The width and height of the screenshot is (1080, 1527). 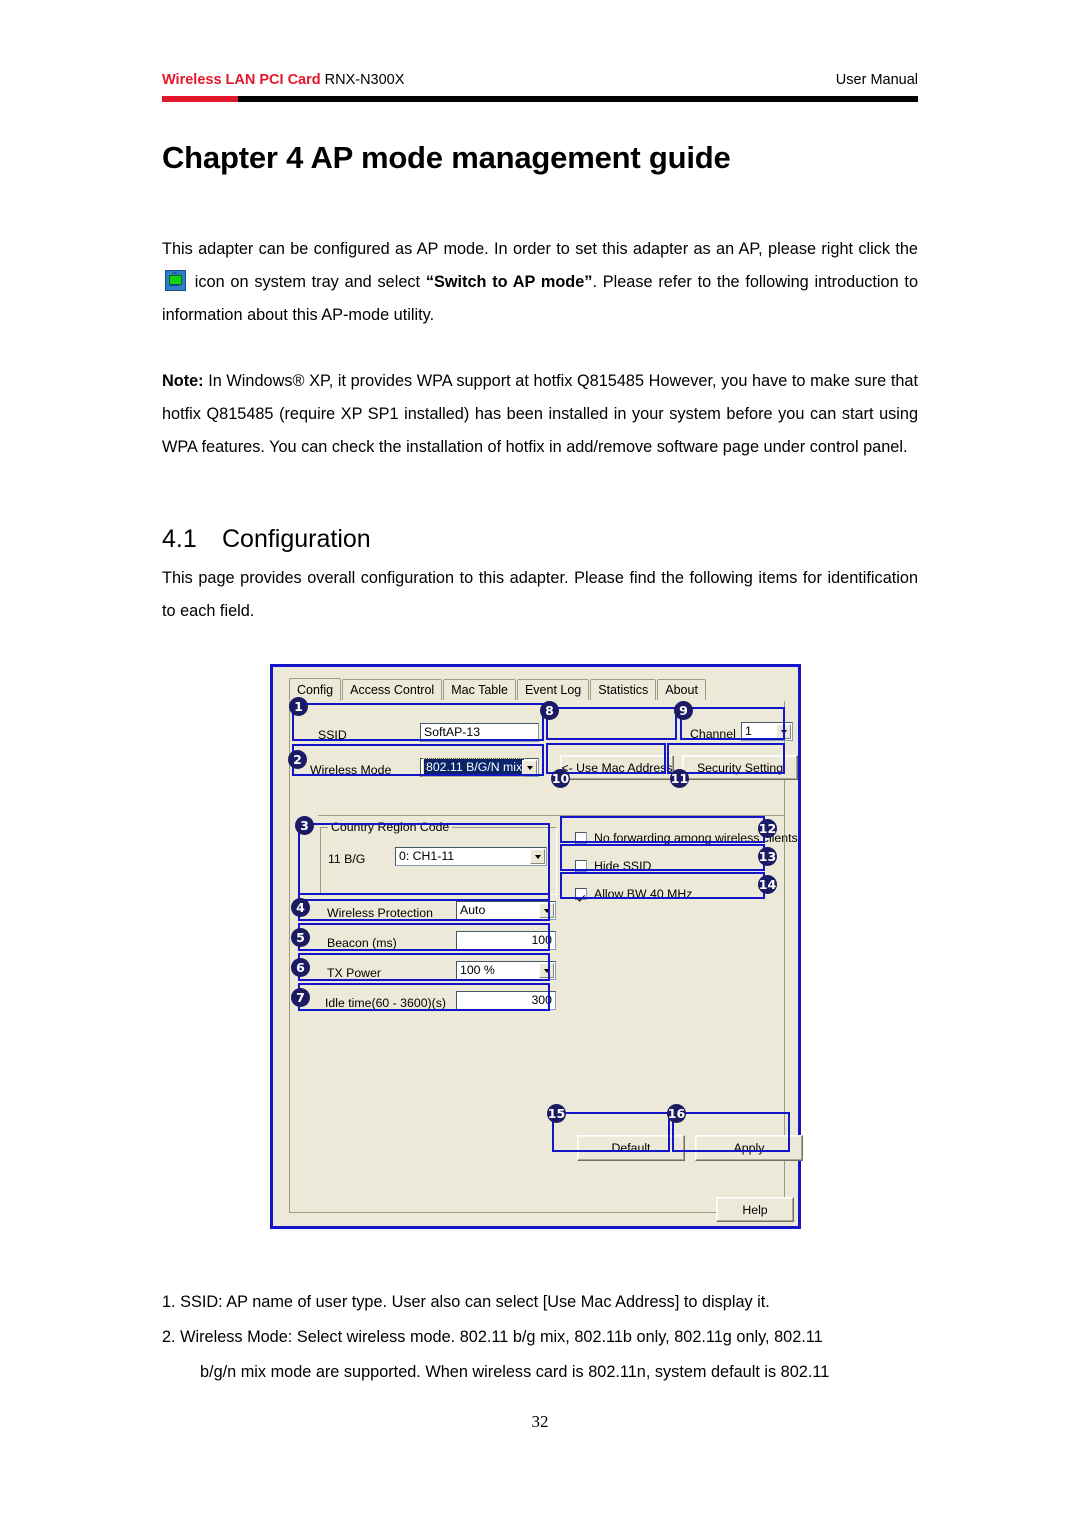 What do you see at coordinates (241, 80) in the screenshot?
I see `header-brand: Wireless LAN PCI Card` at bounding box center [241, 80].